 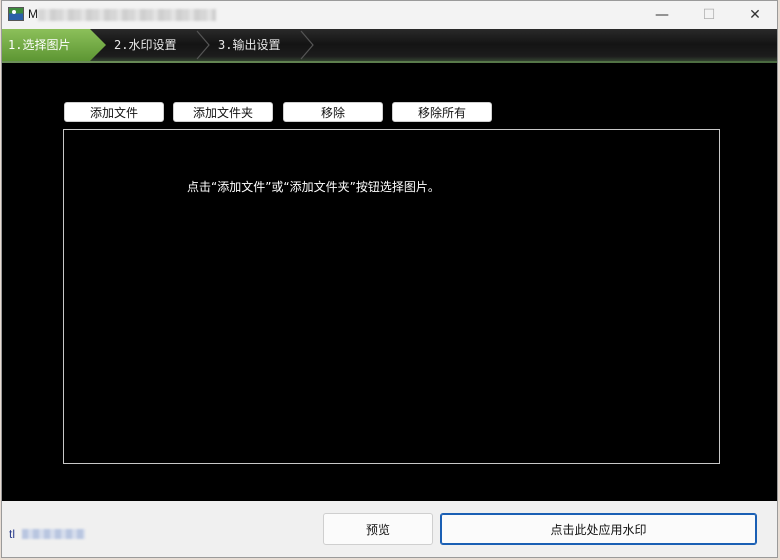 What do you see at coordinates (145, 45) in the screenshot?
I see `step-watermark-settings: 2.水印设置` at bounding box center [145, 45].